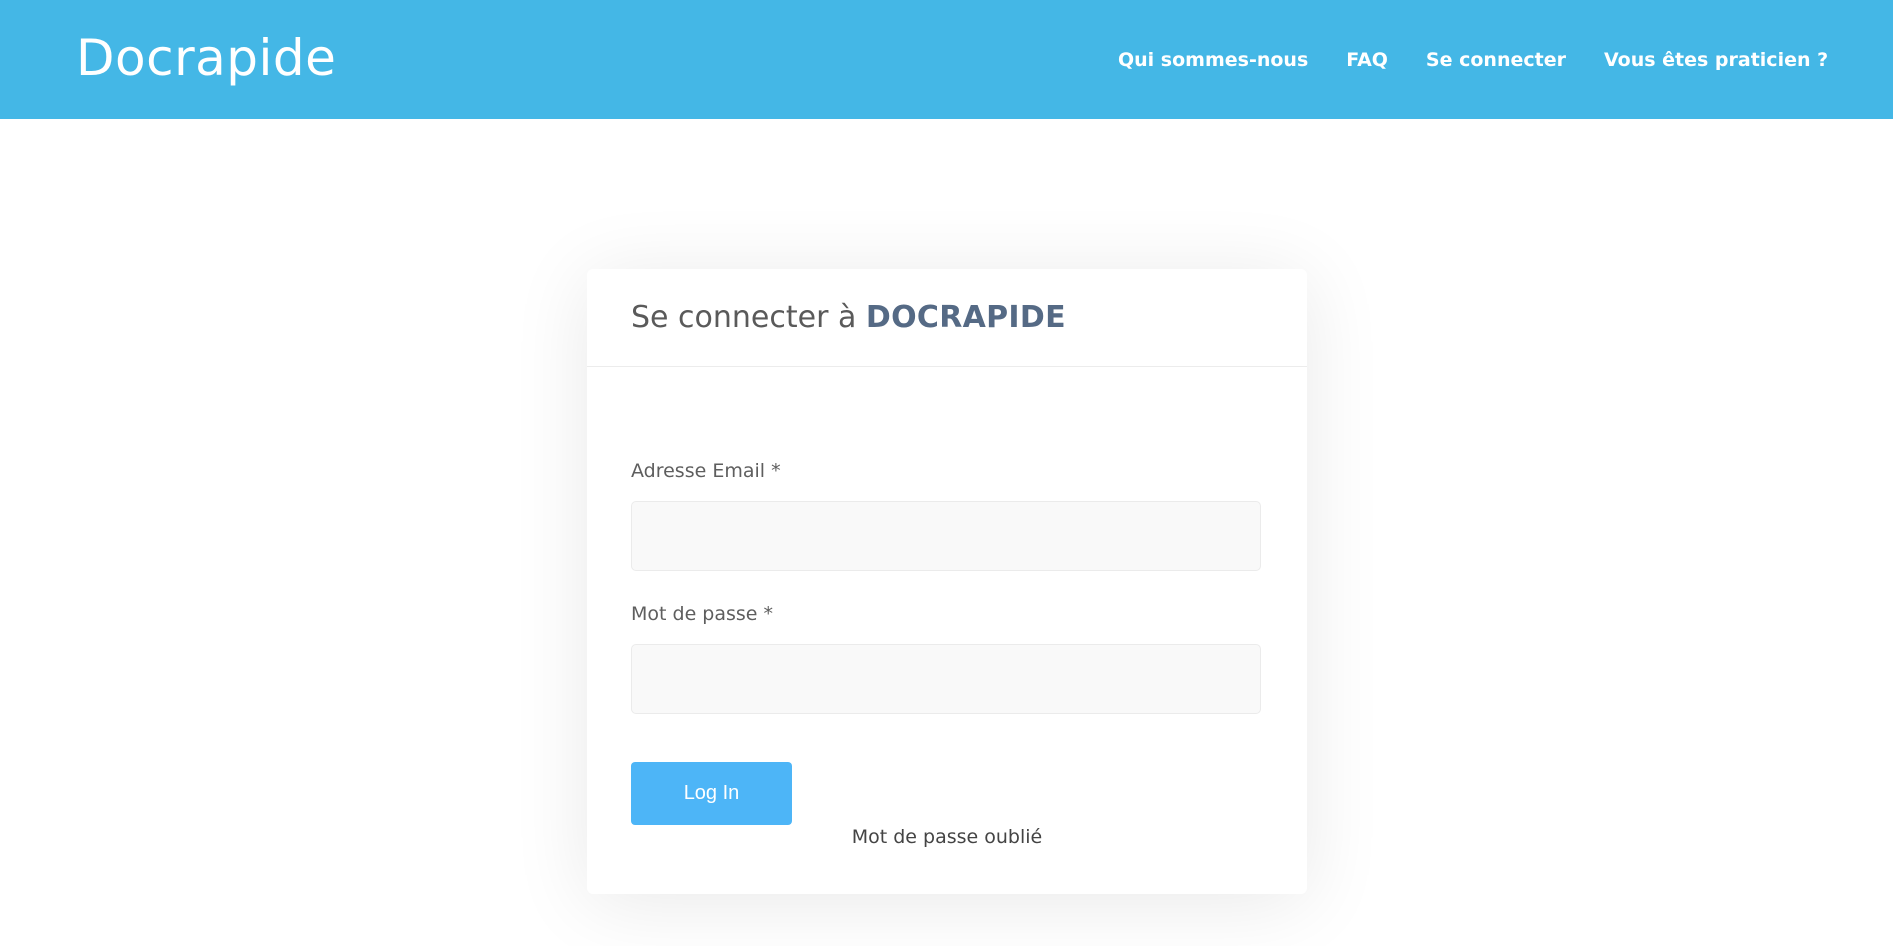 The height and width of the screenshot is (946, 1893). I want to click on email-field, so click(946, 536).